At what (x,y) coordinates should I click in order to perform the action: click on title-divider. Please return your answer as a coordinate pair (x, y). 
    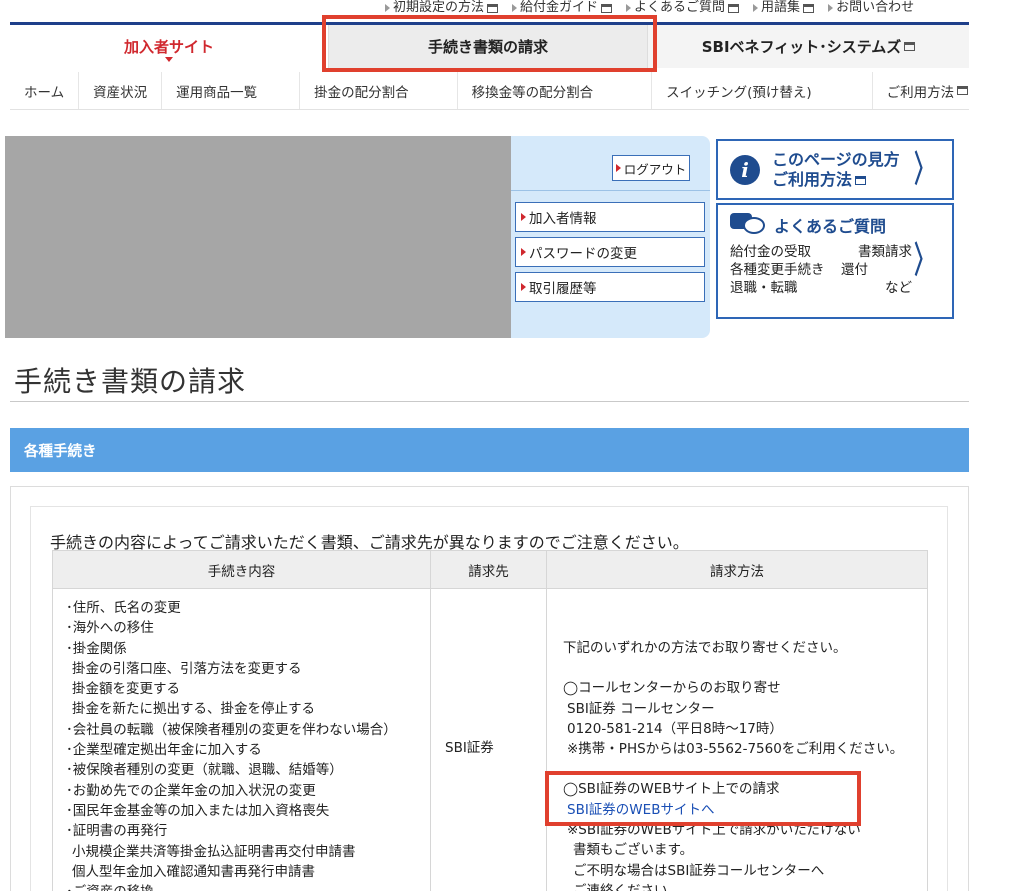
    Looking at the image, I should click on (489, 401).